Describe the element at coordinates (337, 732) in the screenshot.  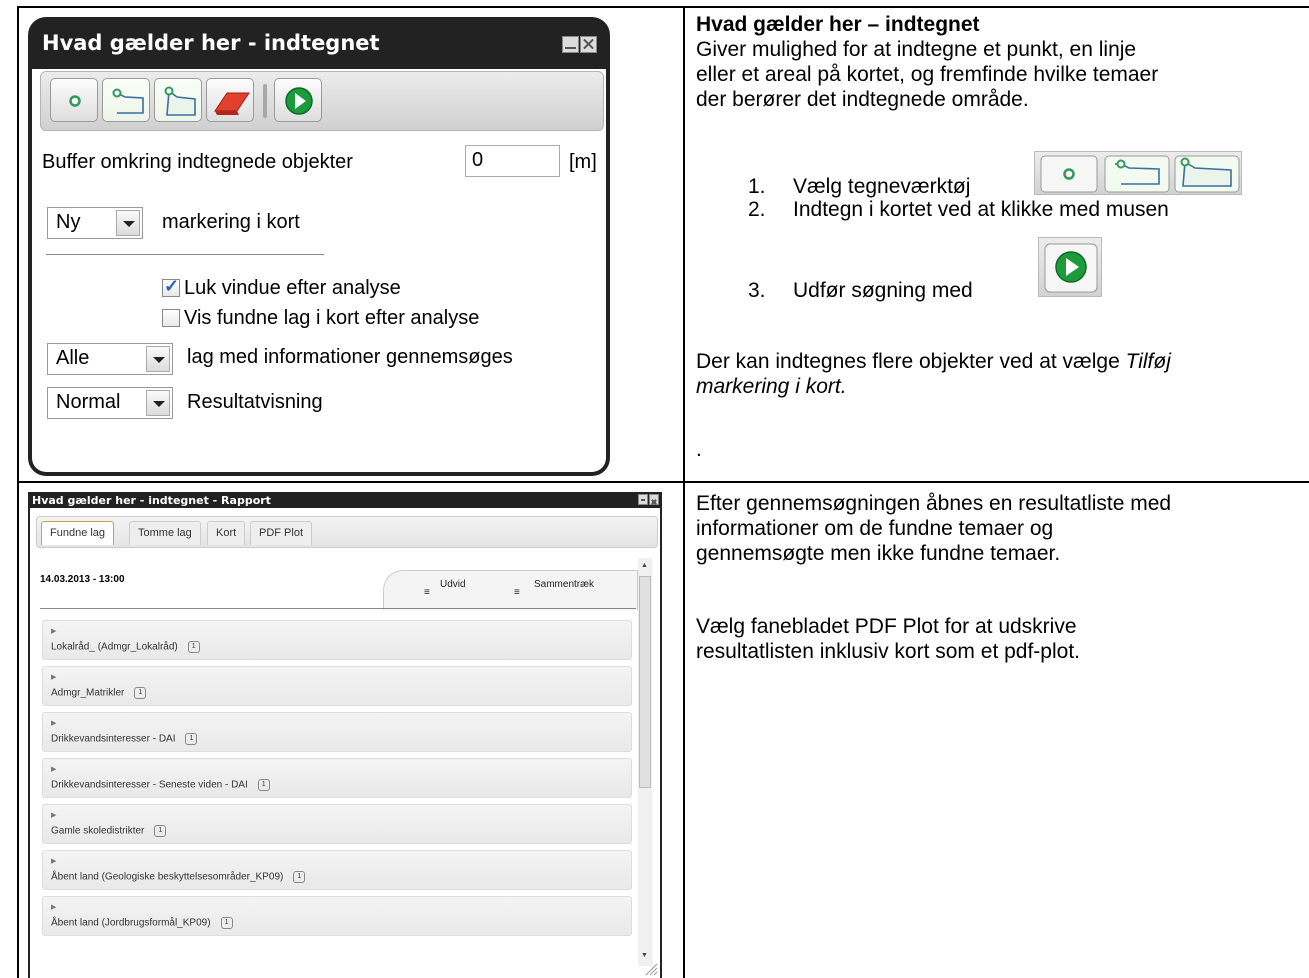
I see `result-row: ▶ Drikkevandsinteresser - DAI 1` at that location.